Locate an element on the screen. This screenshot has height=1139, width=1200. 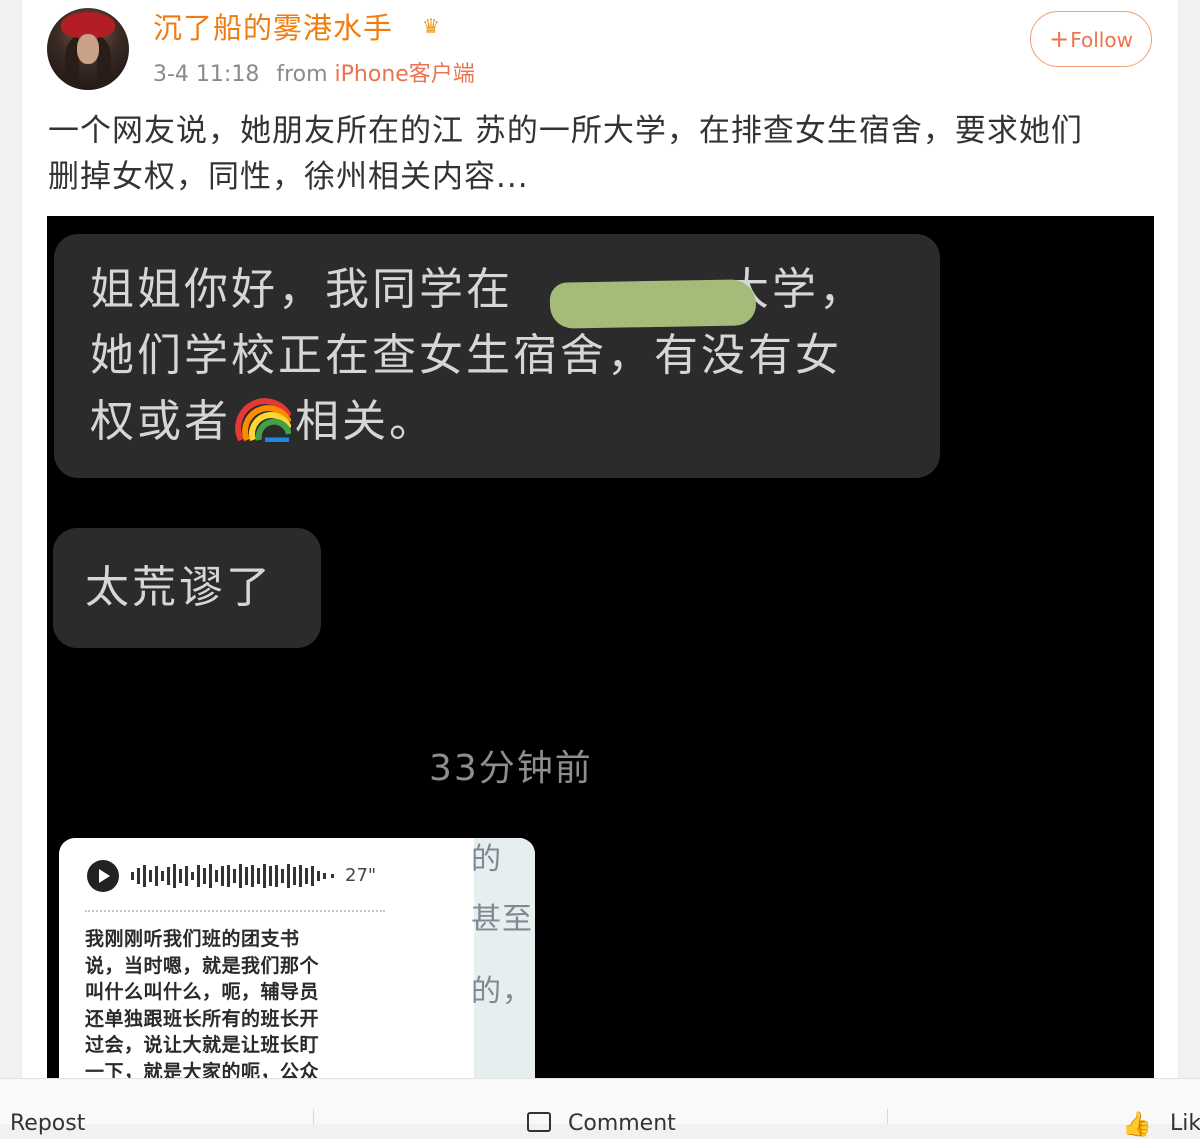
transcript-line: 还单独跟班长所有的班长开 is located at coordinates (202, 1018).